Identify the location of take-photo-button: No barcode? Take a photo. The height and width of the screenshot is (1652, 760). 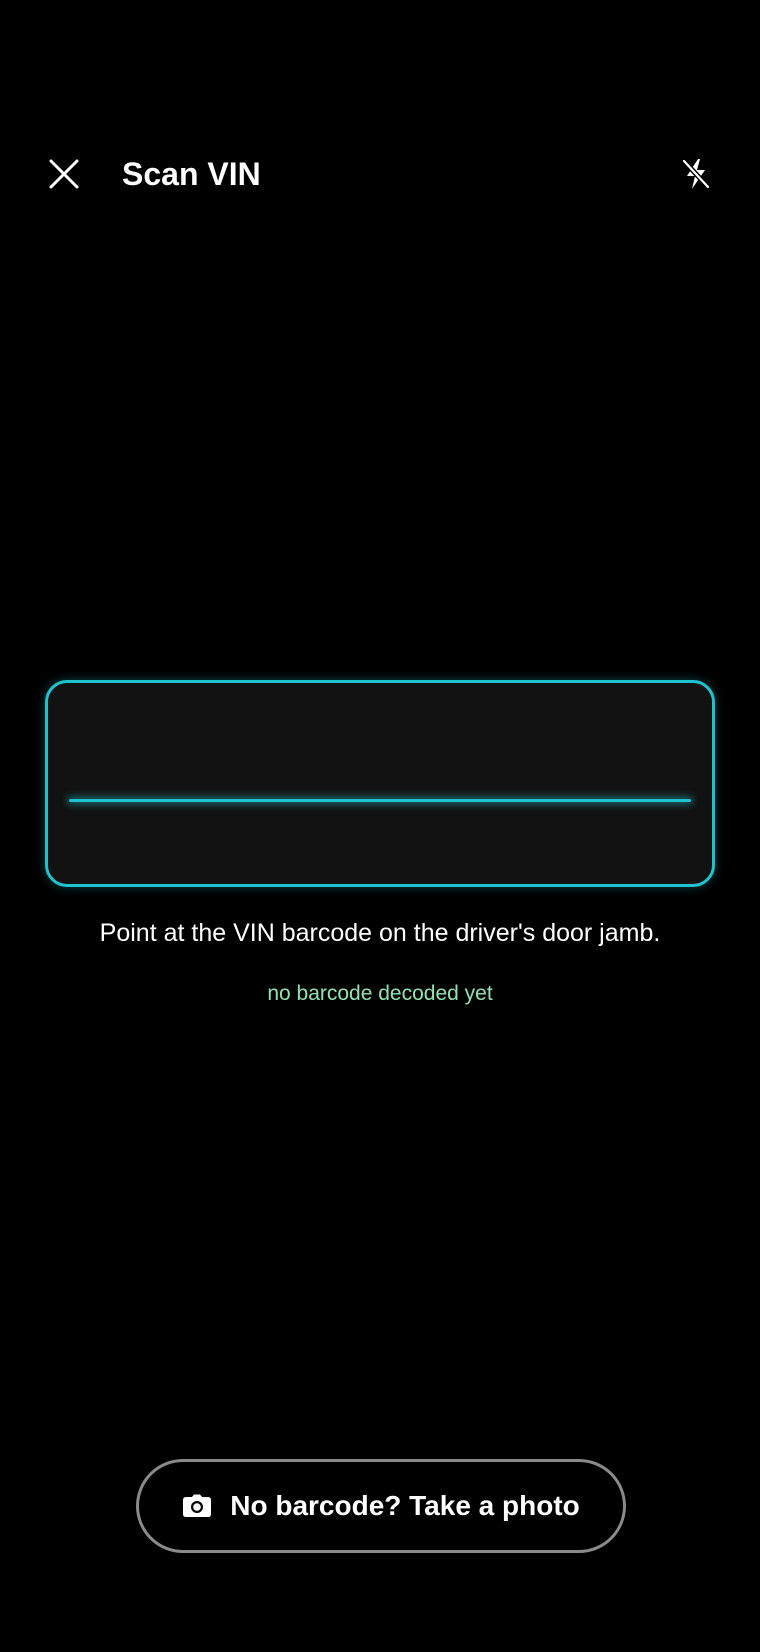
(381, 1506).